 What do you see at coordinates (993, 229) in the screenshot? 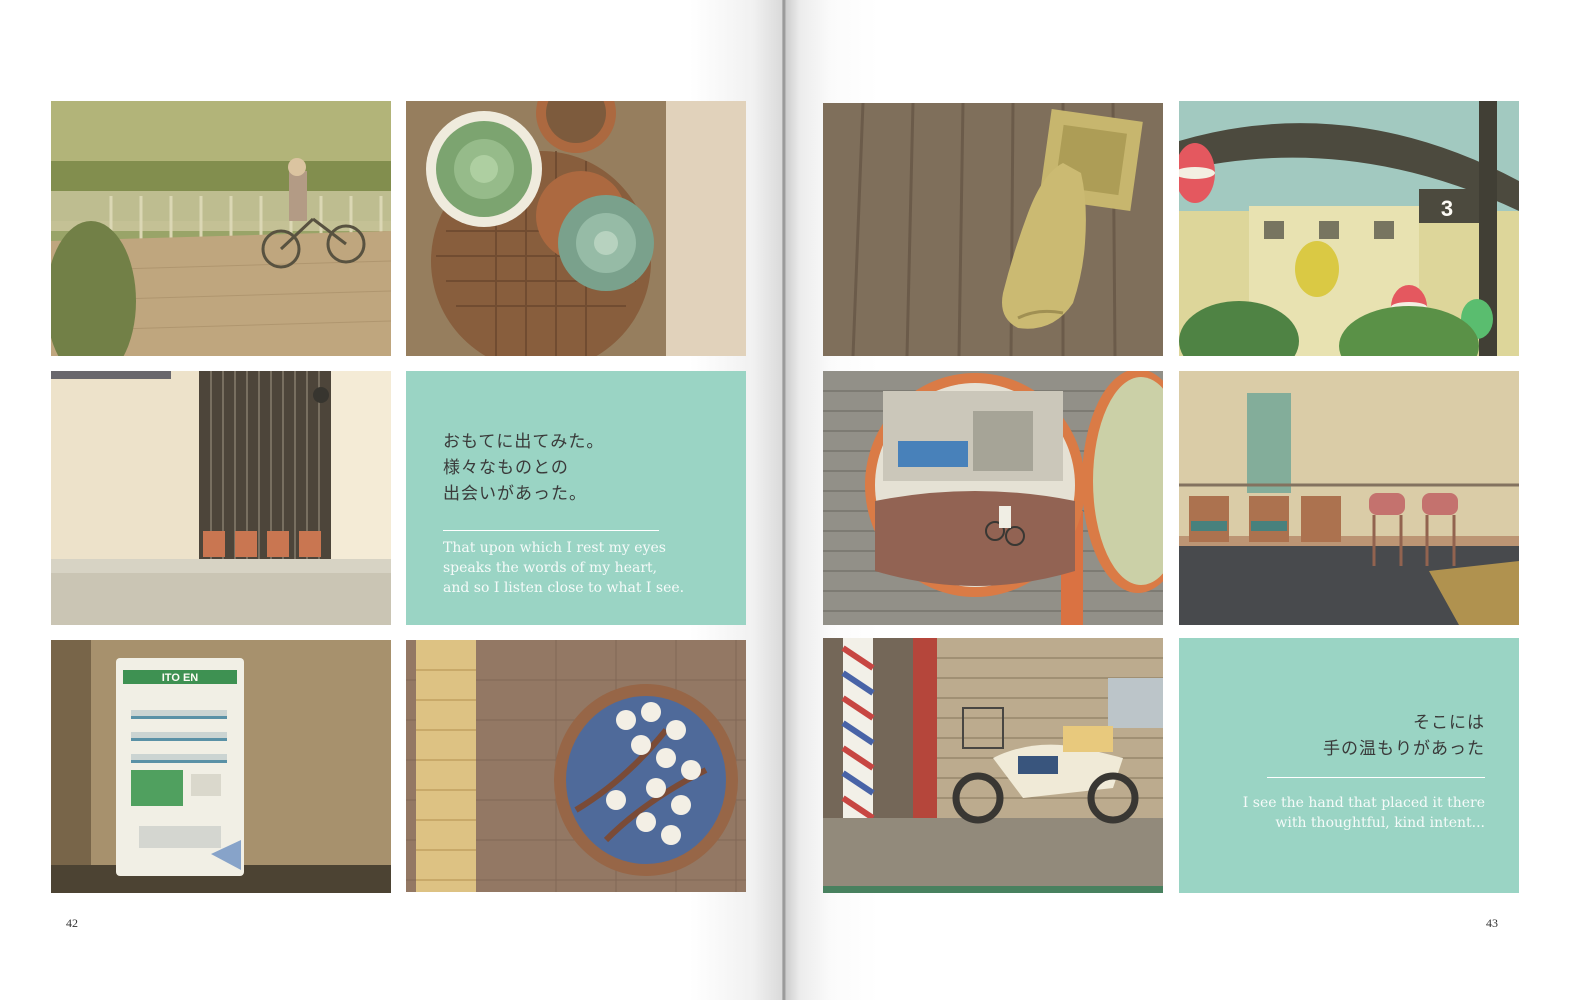
I see `photo-door-knocker` at bounding box center [993, 229].